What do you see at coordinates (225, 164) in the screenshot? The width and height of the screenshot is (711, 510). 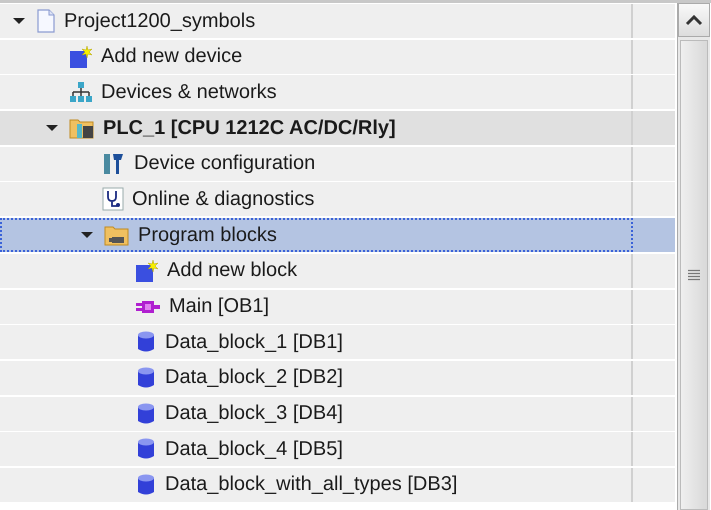 I see `item-label: Device configuration` at bounding box center [225, 164].